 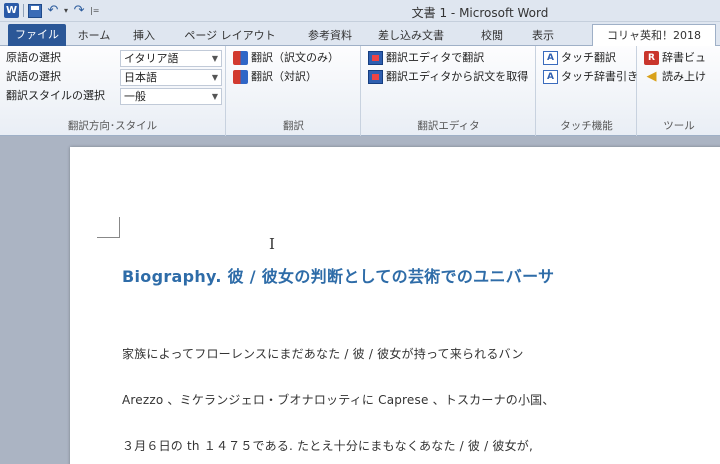 What do you see at coordinates (587, 91) in the screenshot?
I see `group-touch: A タッチ翻訳 A タッチ辞書引き タッチ機能` at bounding box center [587, 91].